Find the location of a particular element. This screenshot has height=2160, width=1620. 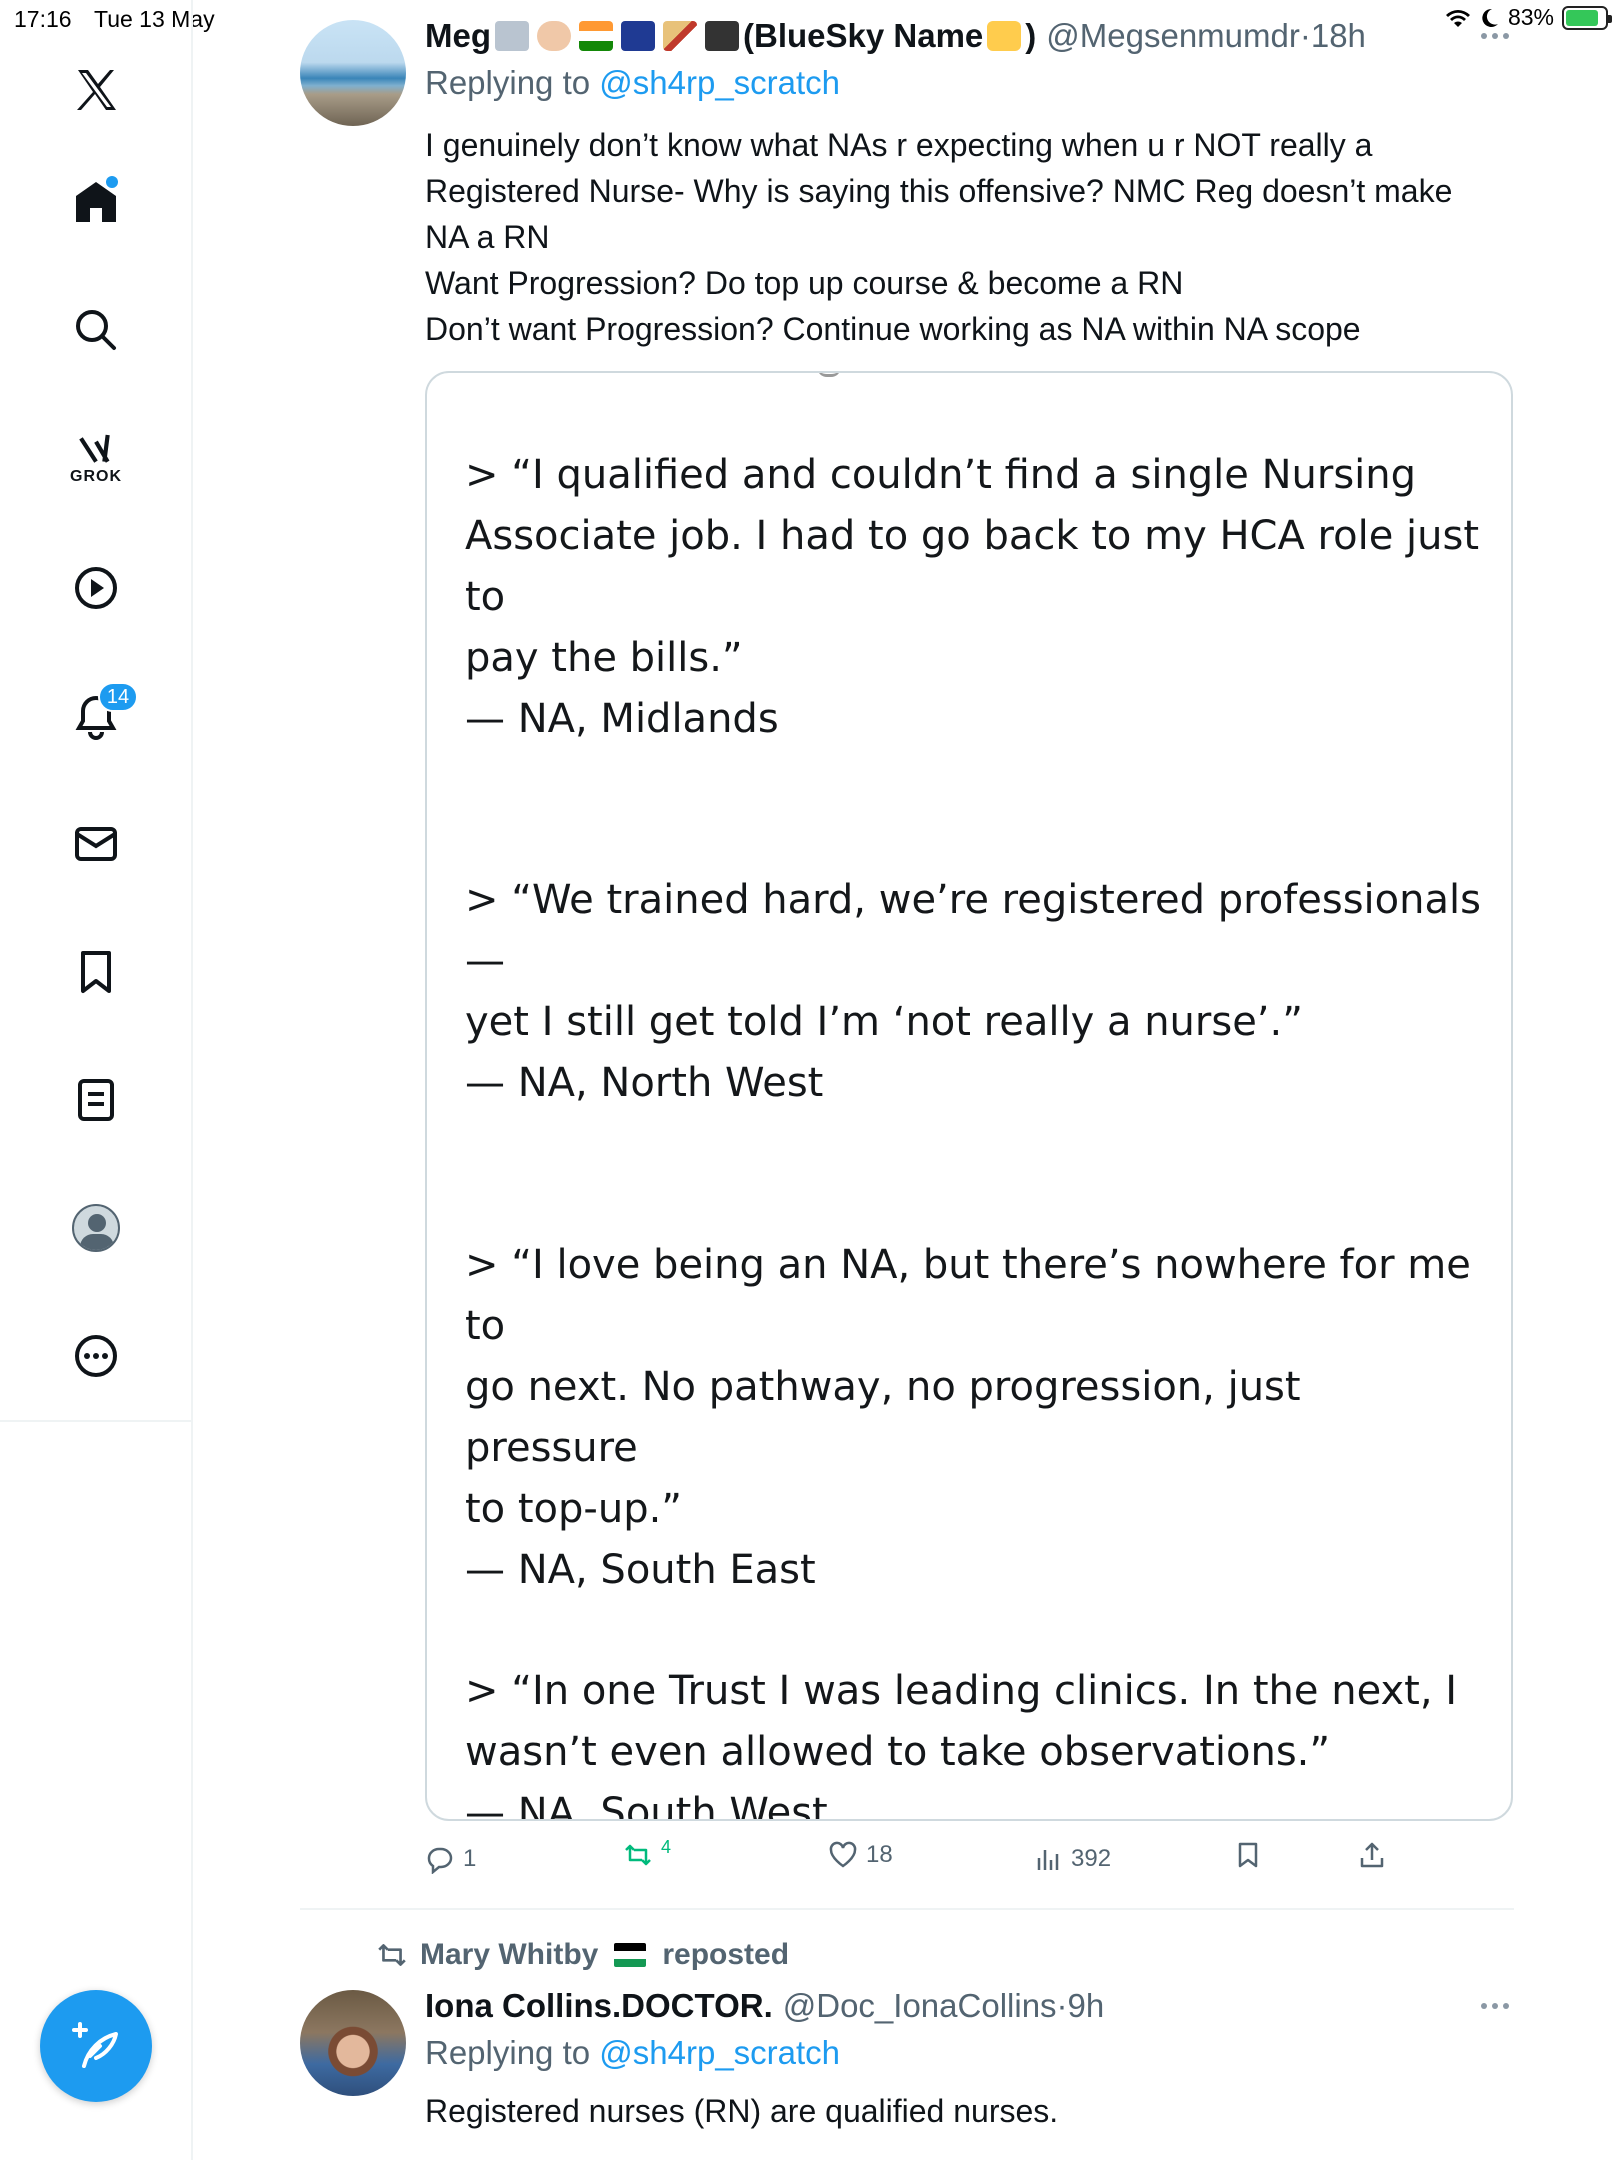

tweet-replying-to: Replying to @sh4rp_scratch is located at coordinates (632, 83).